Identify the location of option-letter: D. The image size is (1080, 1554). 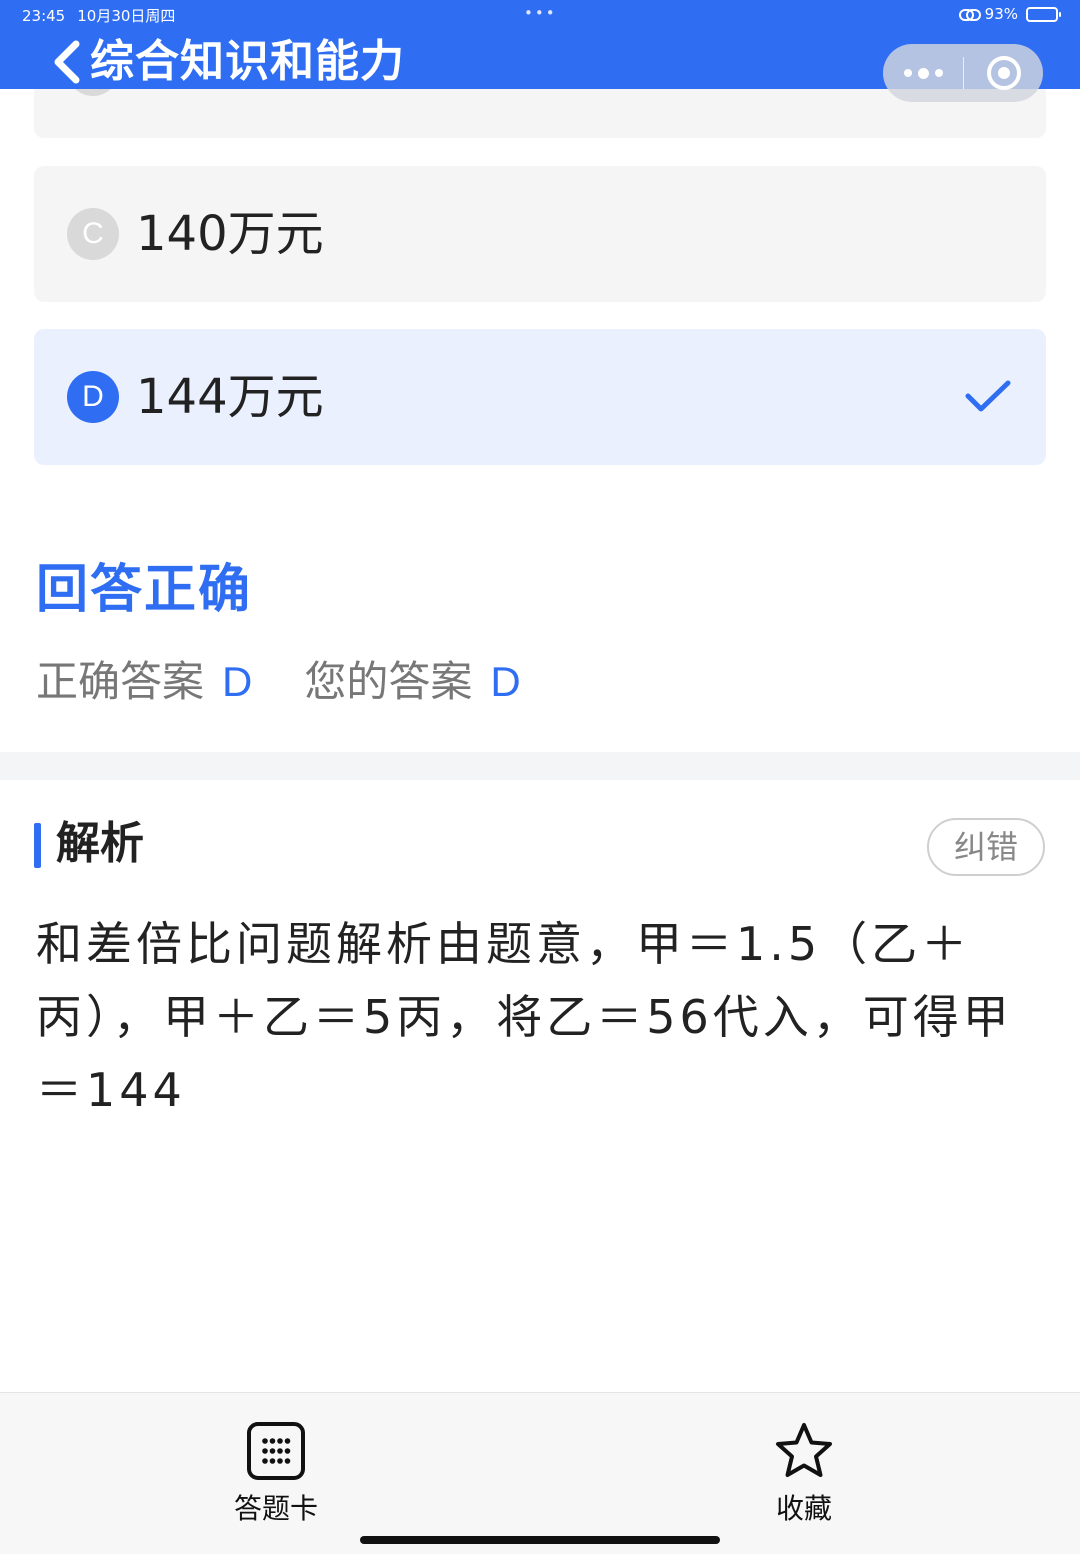
(93, 397).